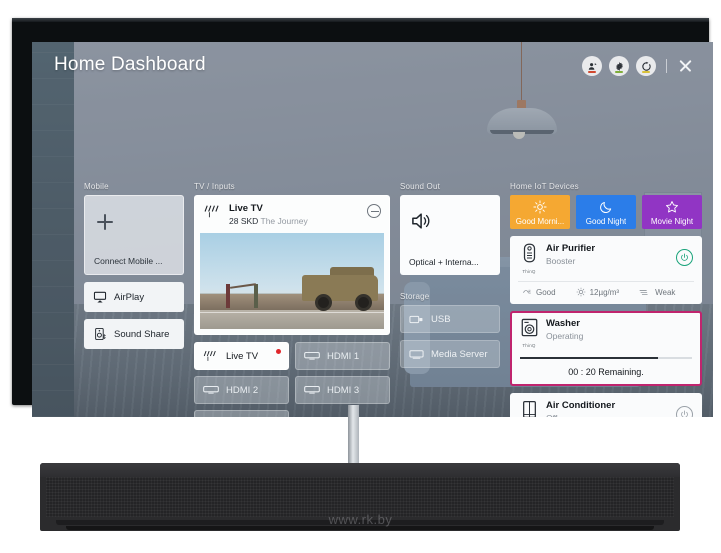 The width and height of the screenshot is (721, 553). I want to click on air-purifier-metrics: Good 12µg/m³ Weak, so click(606, 292).